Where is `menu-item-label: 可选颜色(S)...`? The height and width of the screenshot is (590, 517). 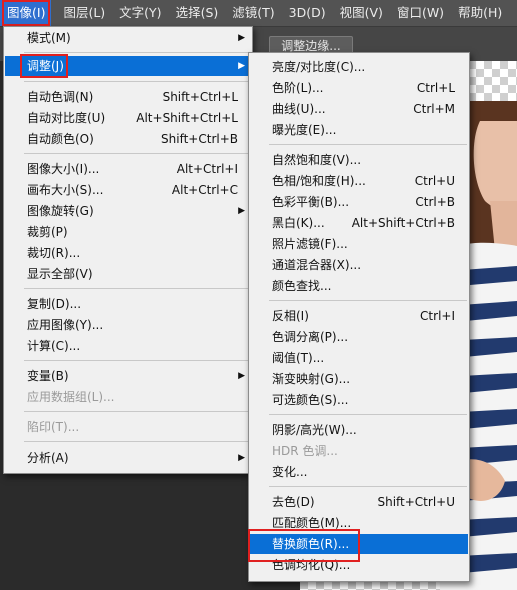
menu-item-label: 可选颜色(S)... is located at coordinates (310, 400).